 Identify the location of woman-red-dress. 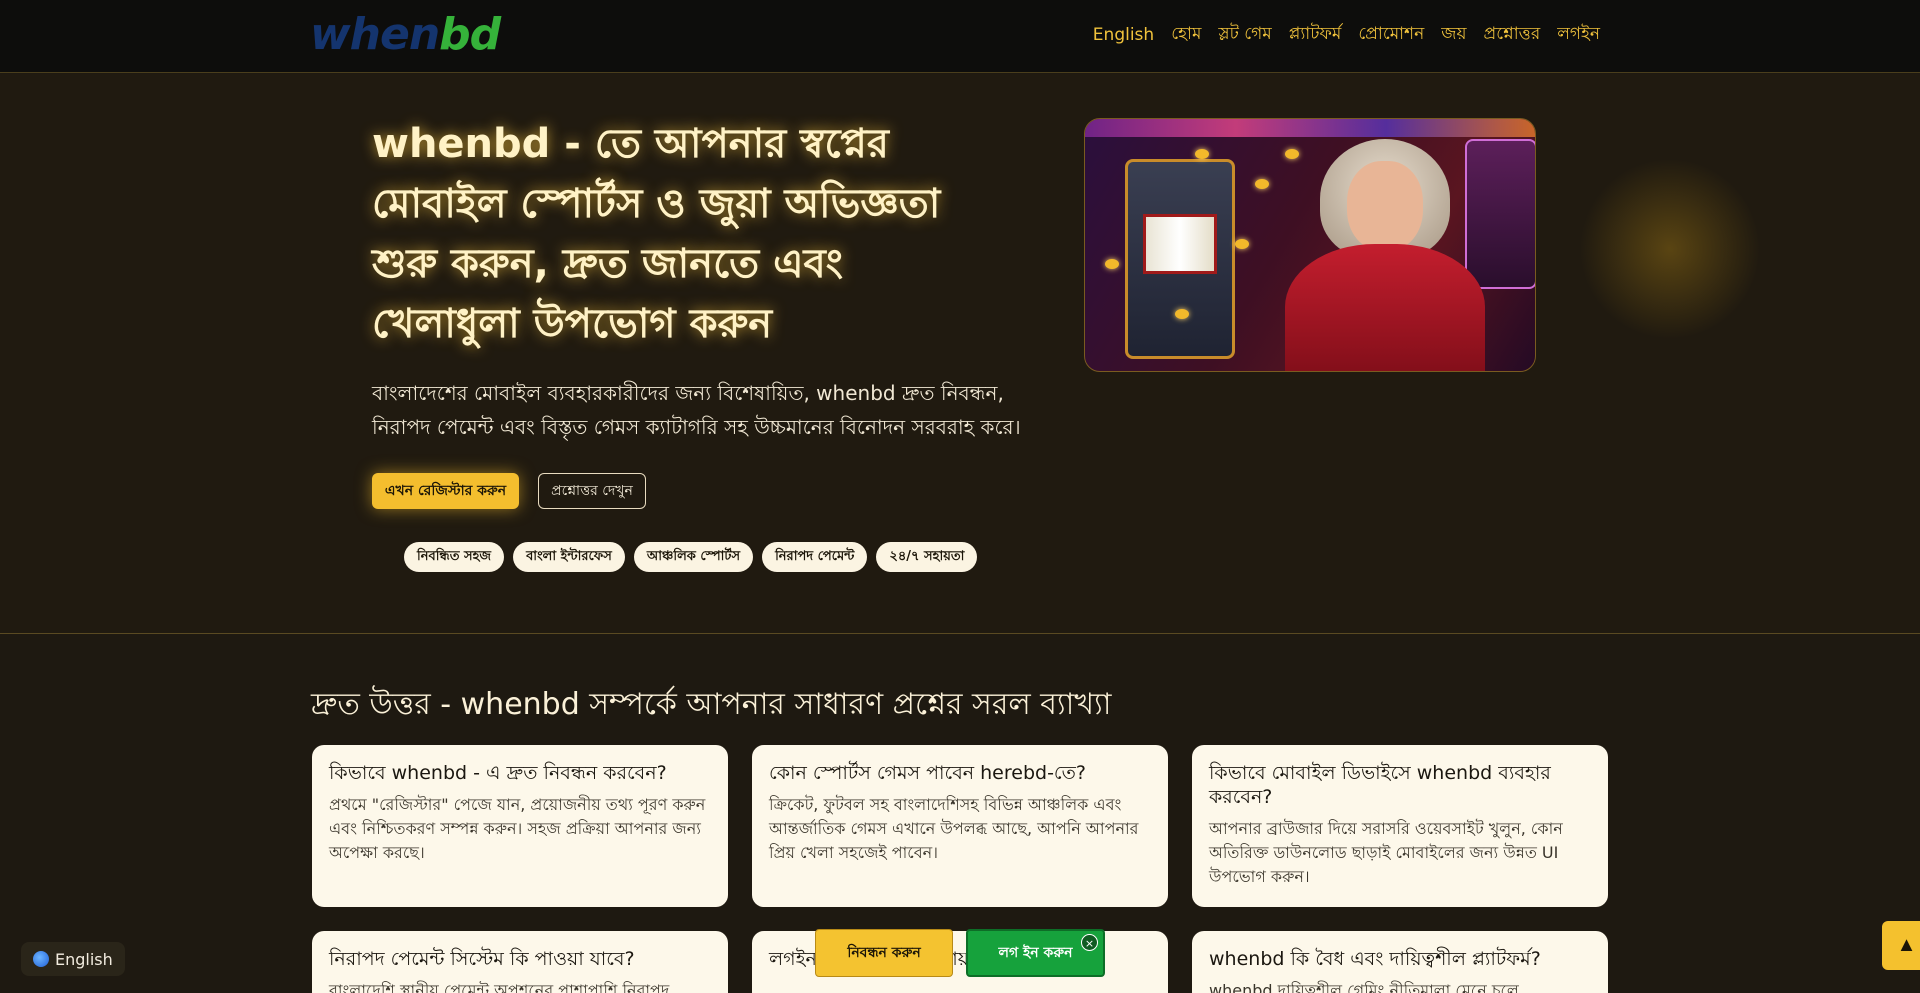
(1385, 307).